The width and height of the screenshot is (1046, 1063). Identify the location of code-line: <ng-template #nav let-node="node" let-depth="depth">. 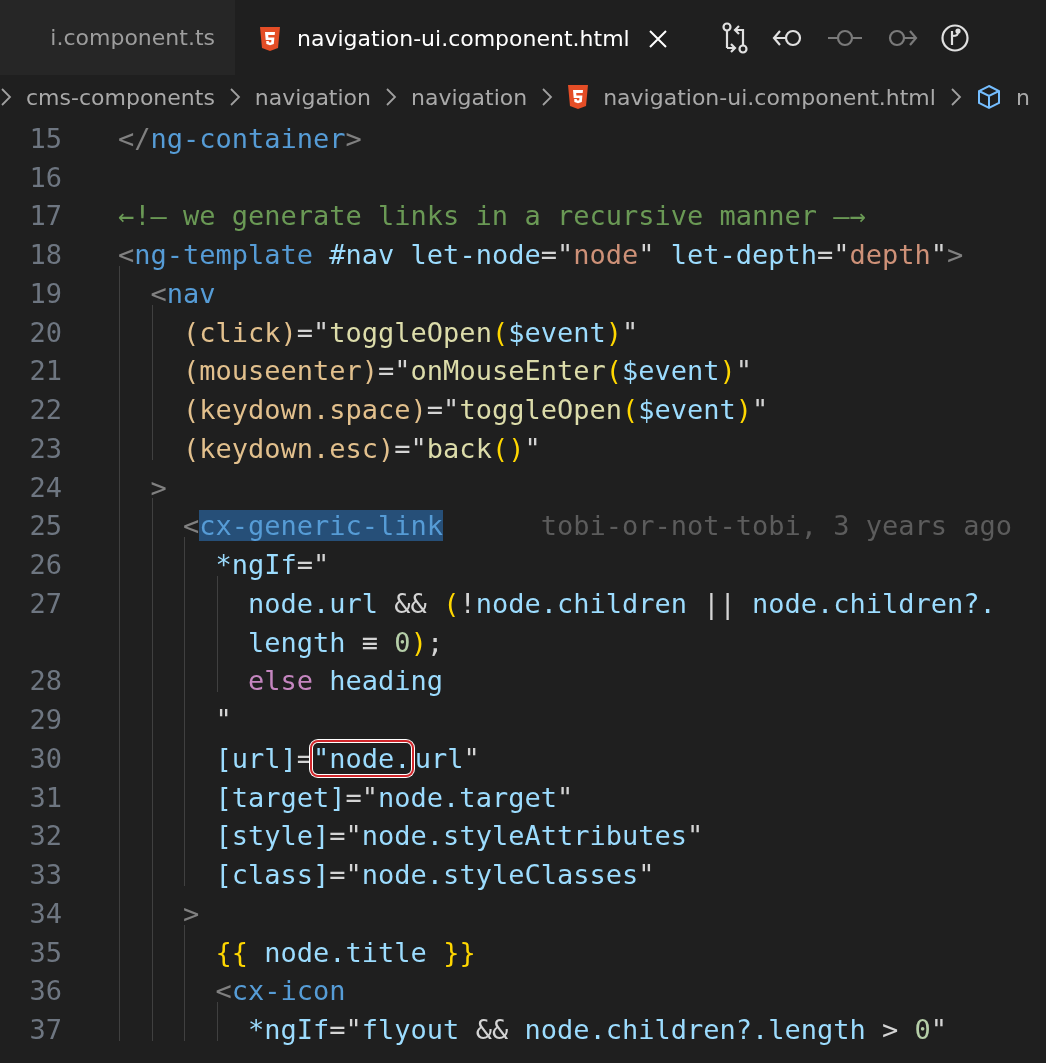
(541, 255).